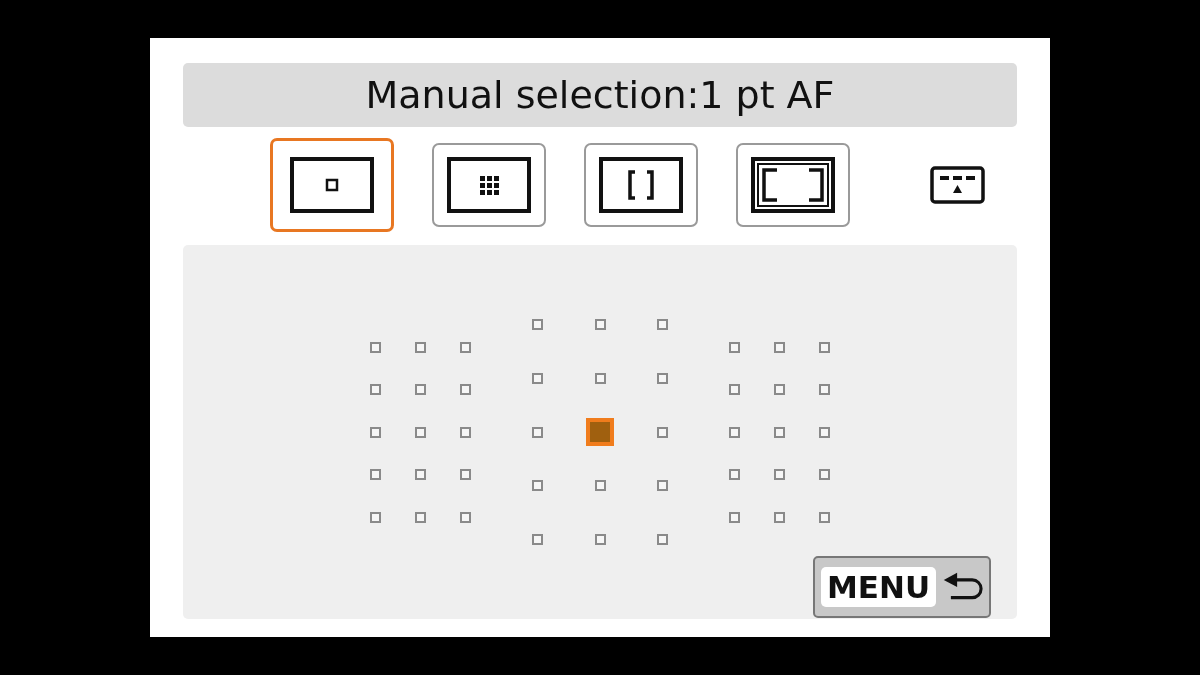  I want to click on menu-button: MENU, so click(902, 587).